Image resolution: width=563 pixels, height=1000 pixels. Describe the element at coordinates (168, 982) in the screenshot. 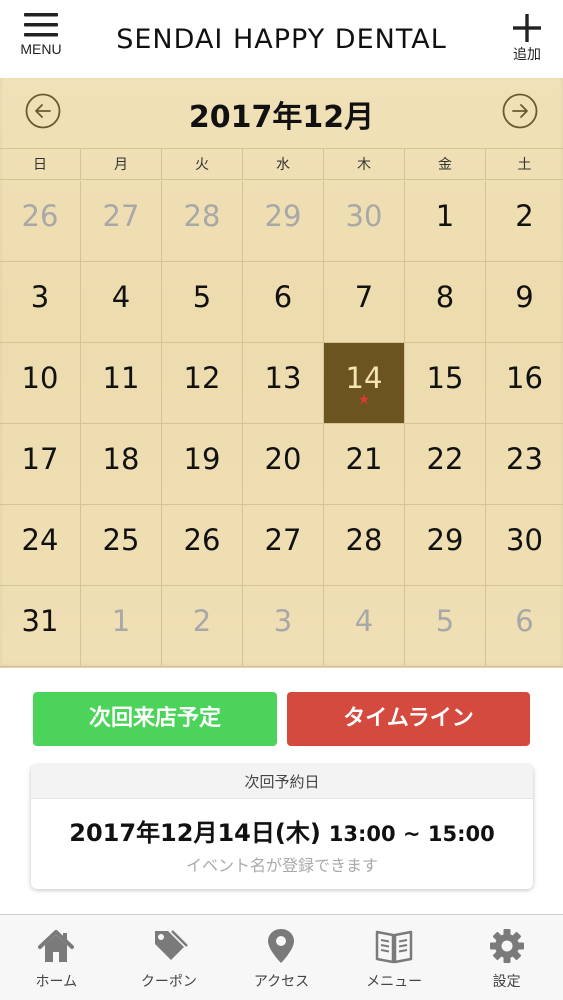

I see `tab-coupon-label: クーポン` at that location.